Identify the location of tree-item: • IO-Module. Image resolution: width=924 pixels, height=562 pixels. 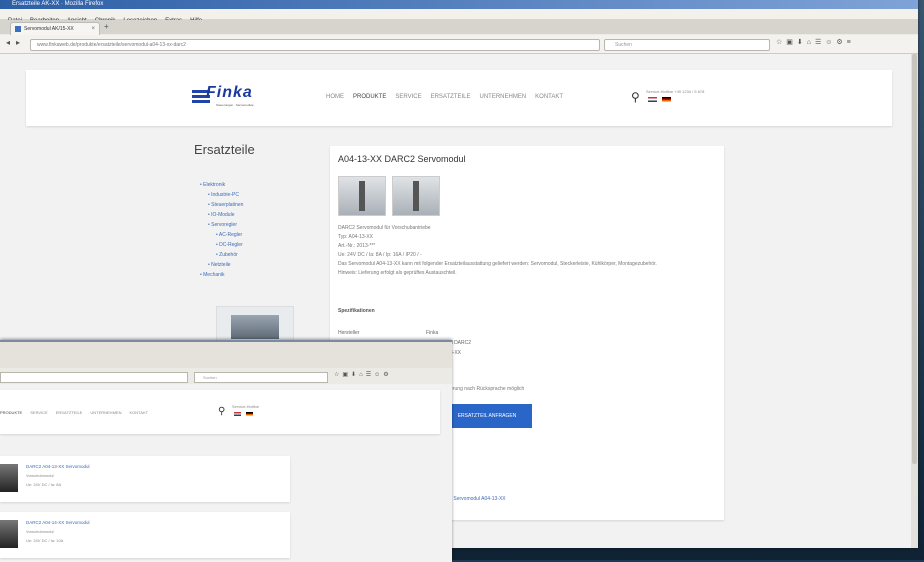
(221, 215).